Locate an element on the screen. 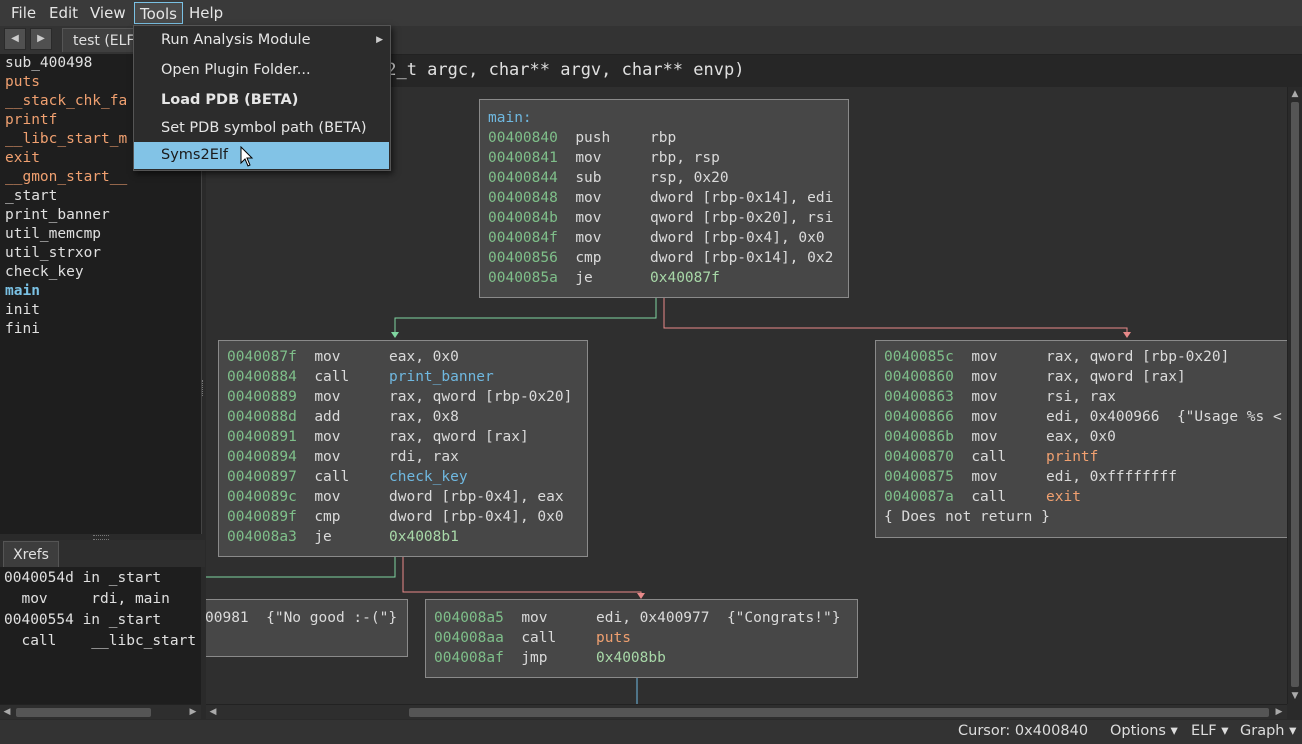 The height and width of the screenshot is (744, 1302). instruction-row: 00400897 call is located at coordinates (288, 477).